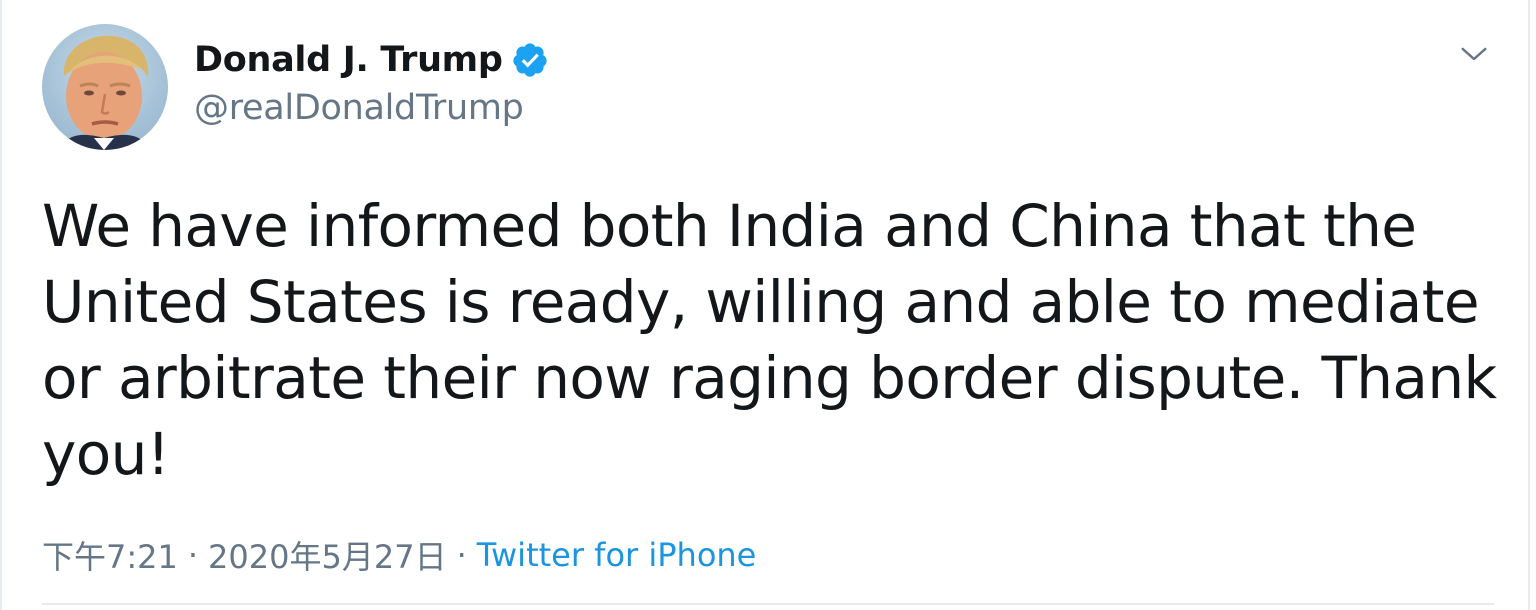 This screenshot has height=610, width=1536. What do you see at coordinates (359, 108) in the screenshot?
I see `author-handle: @realDonaldTrump` at bounding box center [359, 108].